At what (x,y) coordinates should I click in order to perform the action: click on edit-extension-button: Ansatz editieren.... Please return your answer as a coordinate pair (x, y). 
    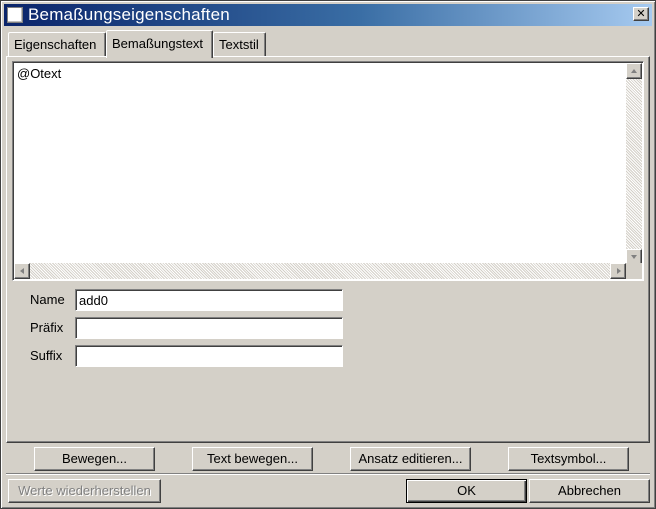
    Looking at the image, I should click on (410, 459).